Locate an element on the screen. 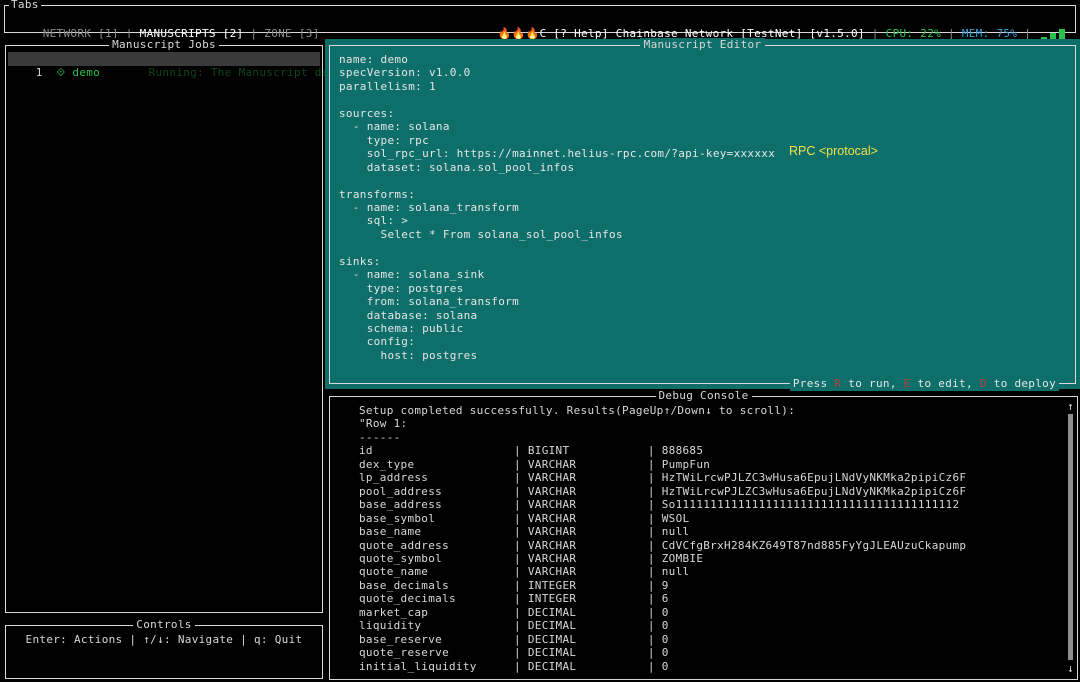 The width and height of the screenshot is (1080, 682). debug-row: quote_symbol | VARCHAR | ZOMBIE is located at coordinates (531, 558).